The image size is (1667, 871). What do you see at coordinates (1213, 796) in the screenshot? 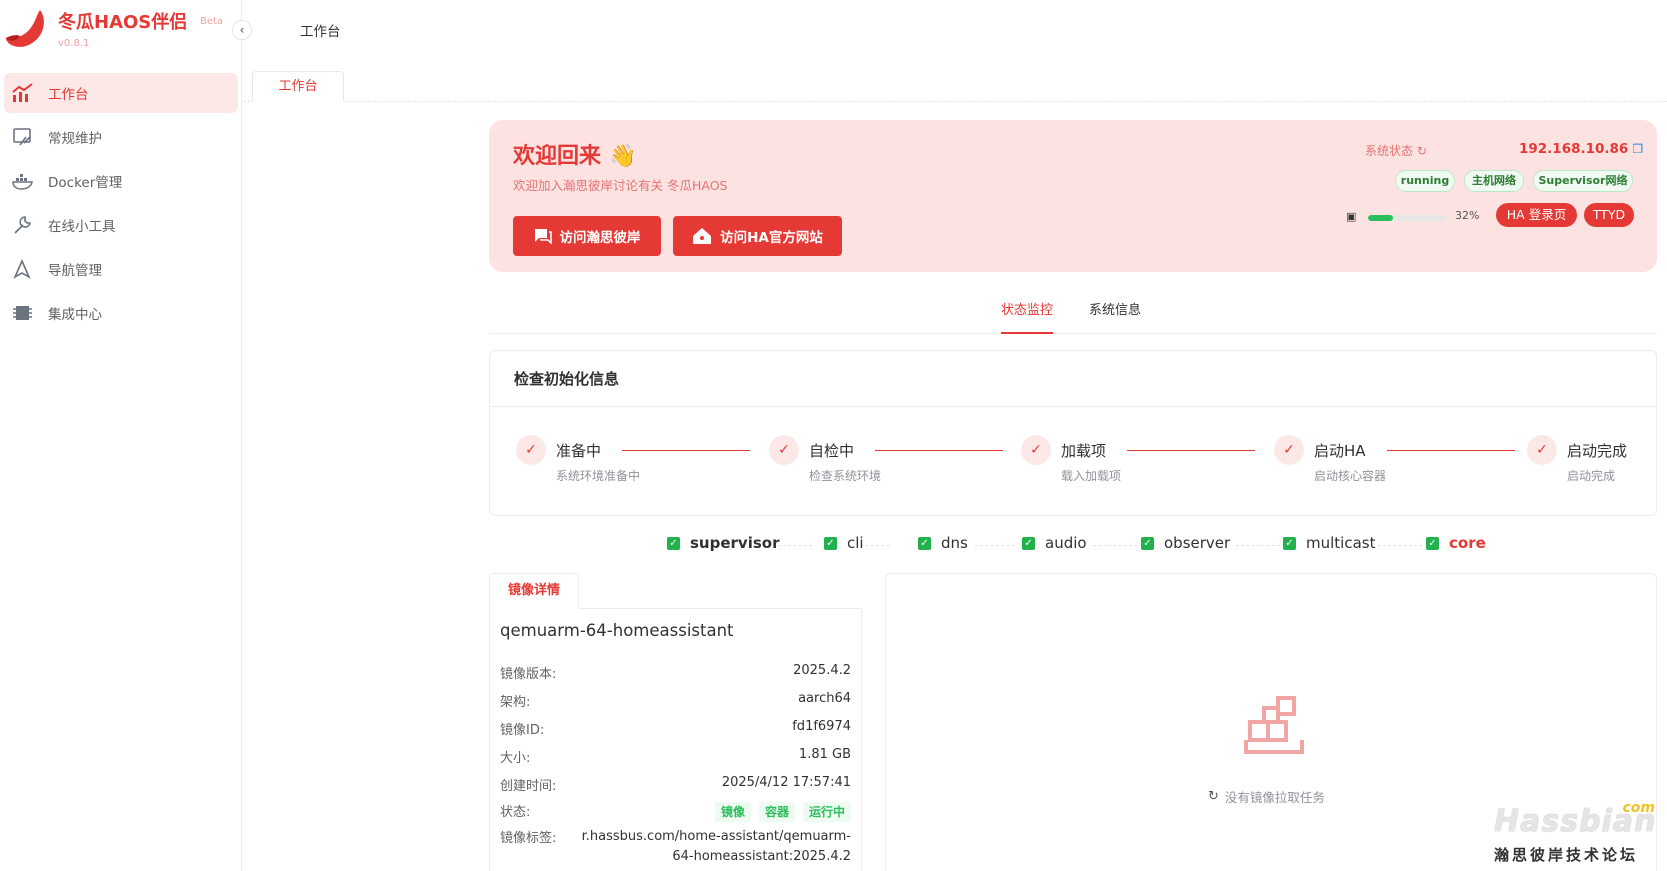
I see `loading-icon: ↻` at bounding box center [1213, 796].